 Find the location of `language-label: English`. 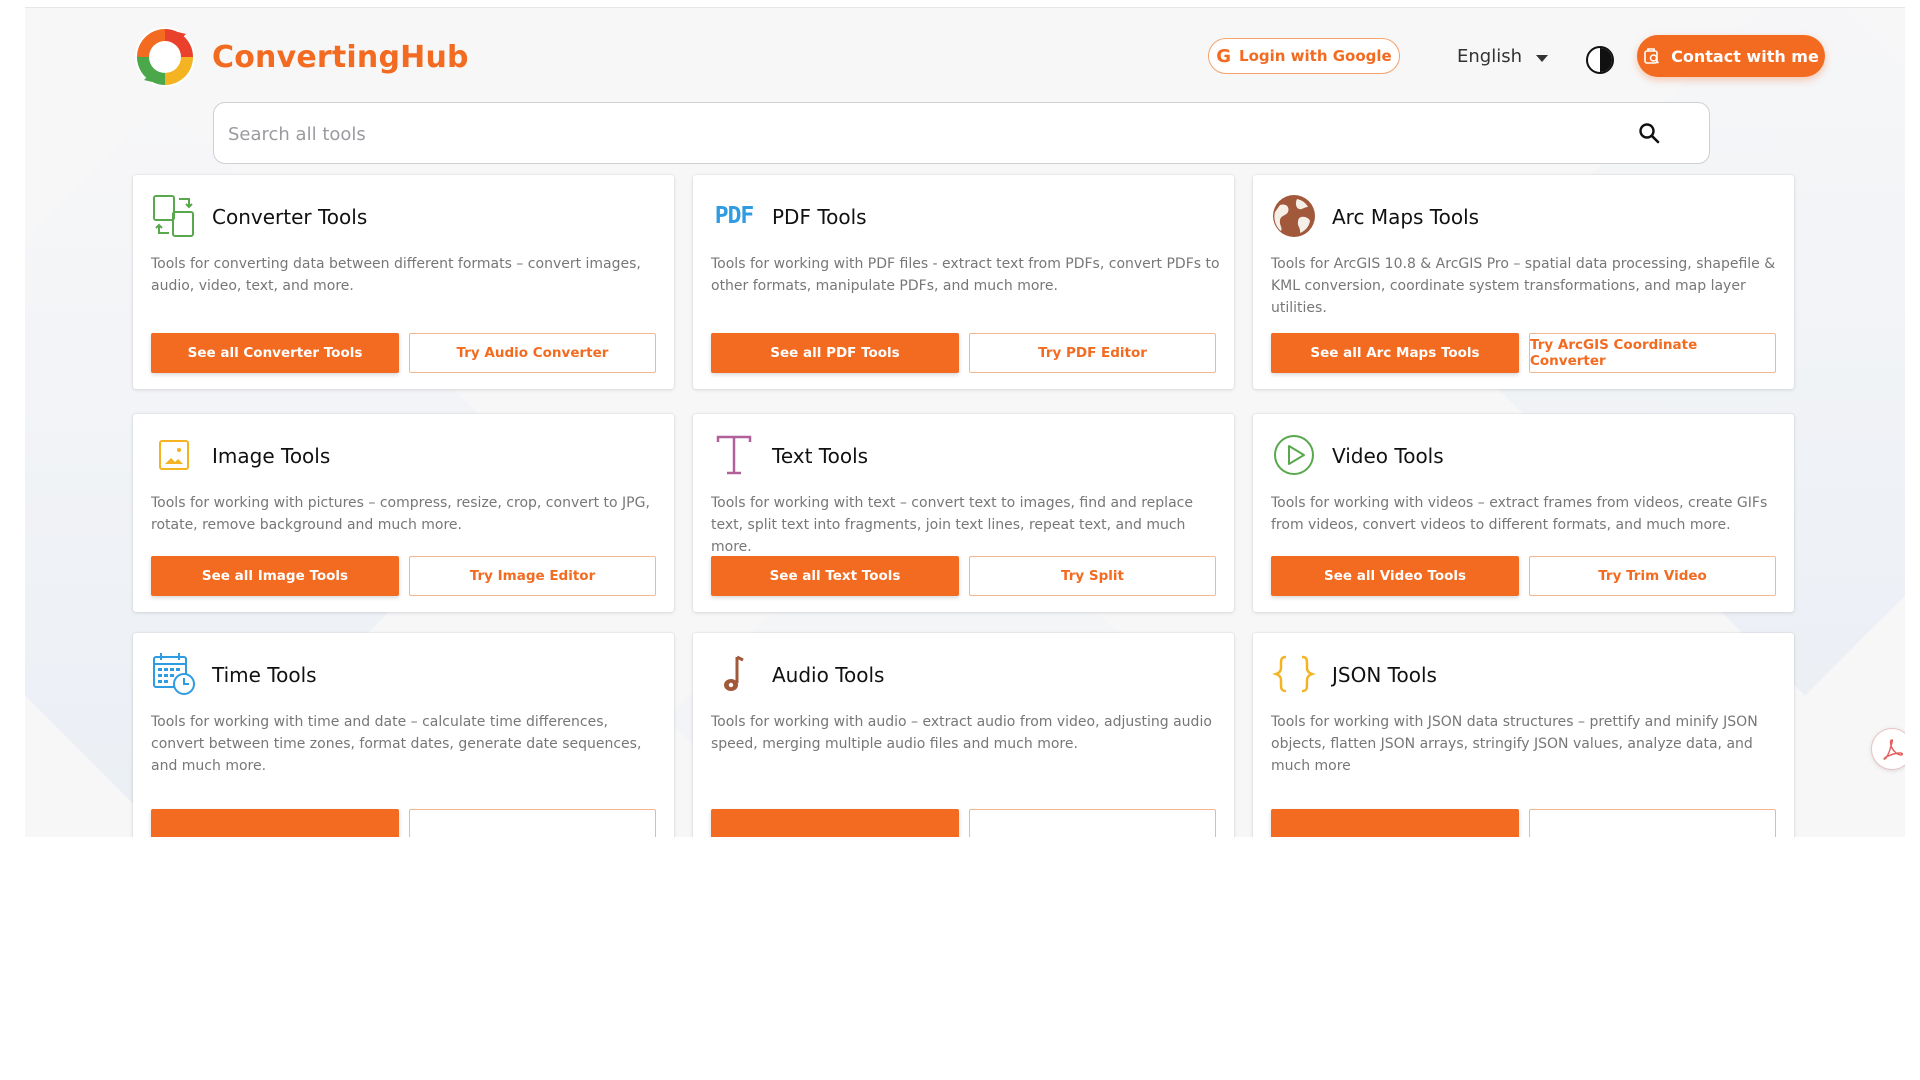

language-label: English is located at coordinates (1489, 56).